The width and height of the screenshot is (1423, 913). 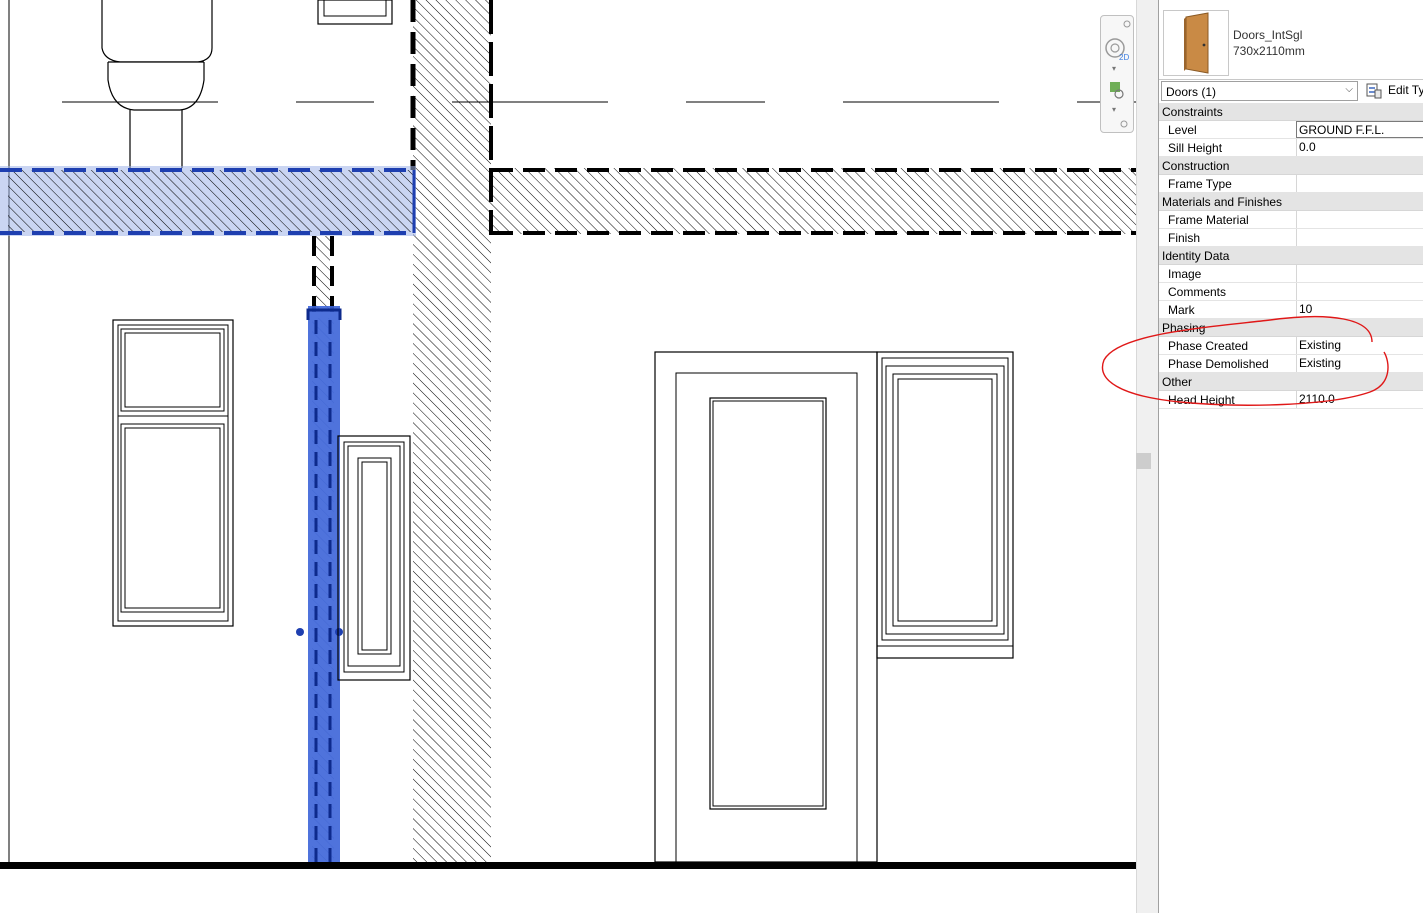 I want to click on zoom-icon, so click(x=1117, y=90).